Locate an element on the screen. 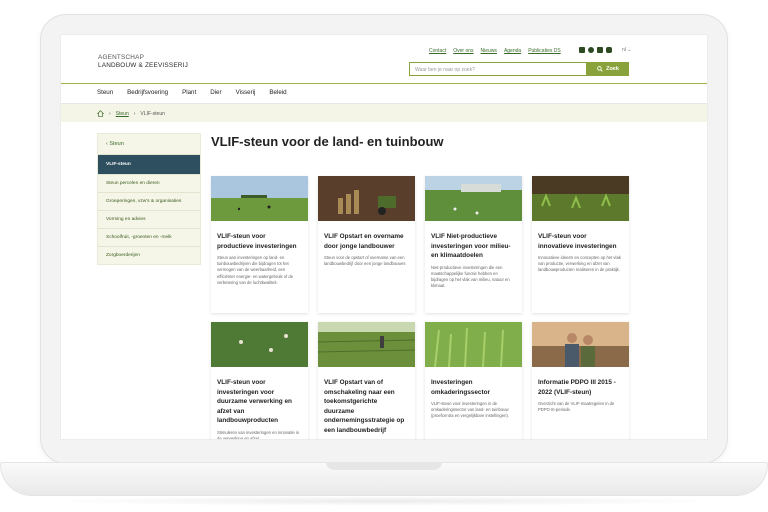  nav-visserij: Visserij is located at coordinates (246, 92).